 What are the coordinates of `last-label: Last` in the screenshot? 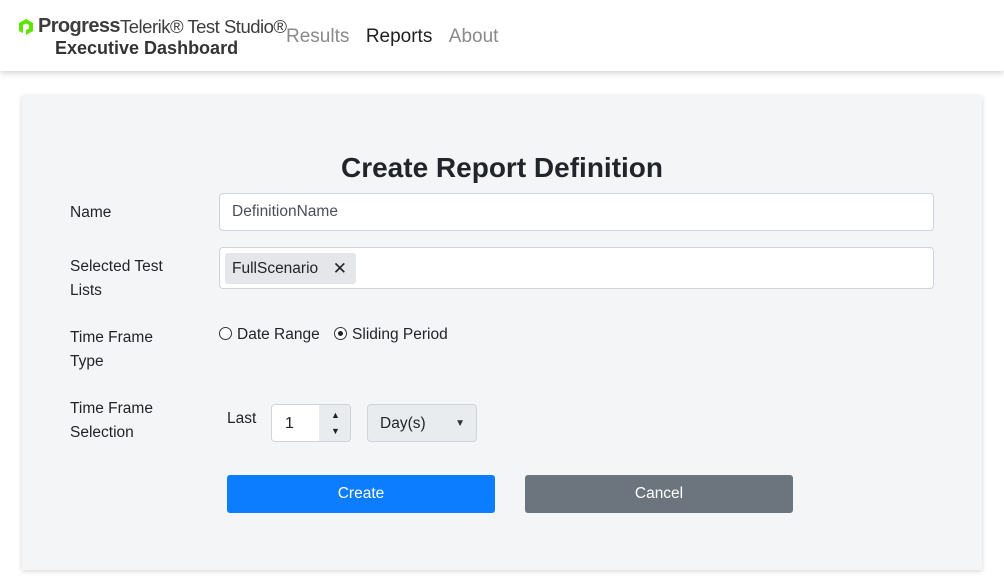 It's located at (242, 418).